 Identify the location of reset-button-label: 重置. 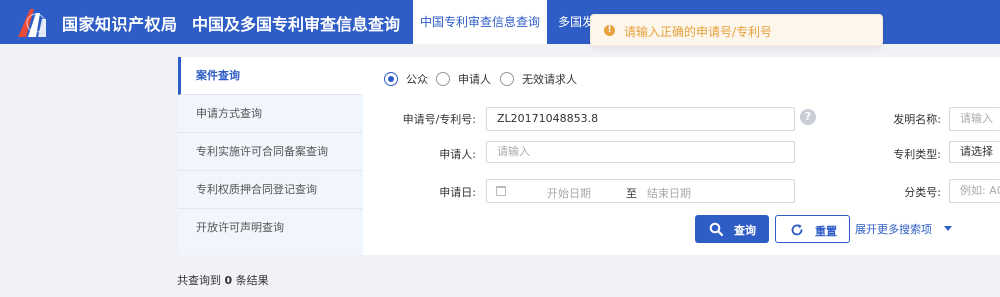
(826, 231).